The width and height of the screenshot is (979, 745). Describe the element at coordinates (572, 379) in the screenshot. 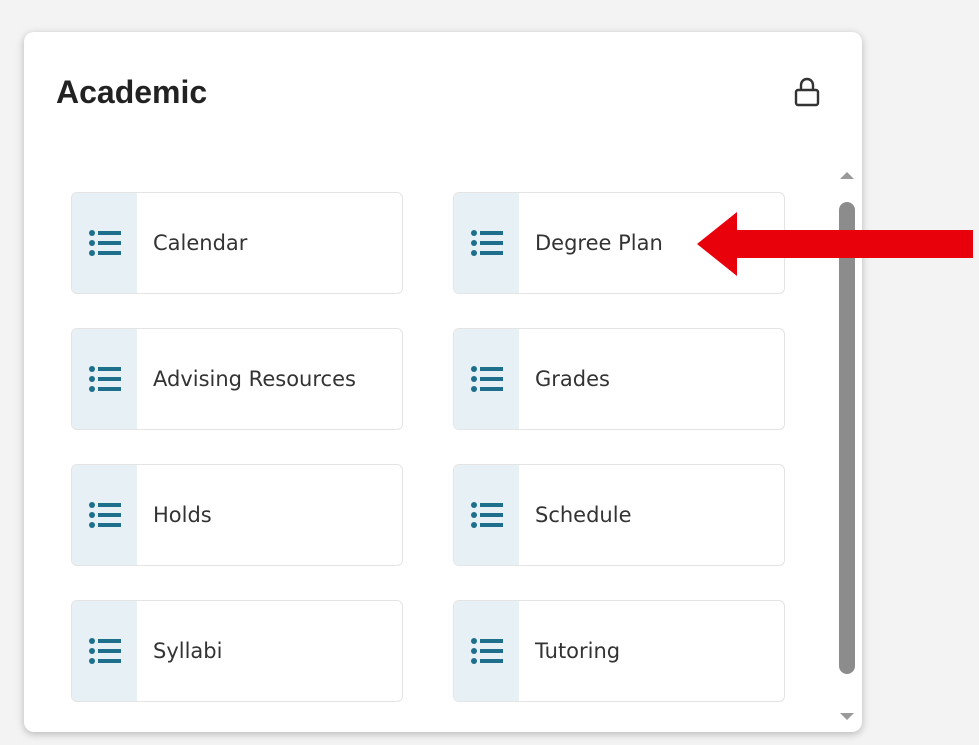

I see `tile-label: Grades` at that location.